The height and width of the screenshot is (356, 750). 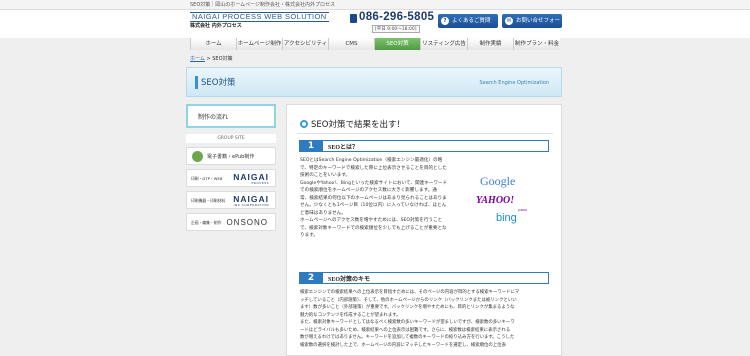 I want to click on google-logo: Google, so click(x=497, y=181).